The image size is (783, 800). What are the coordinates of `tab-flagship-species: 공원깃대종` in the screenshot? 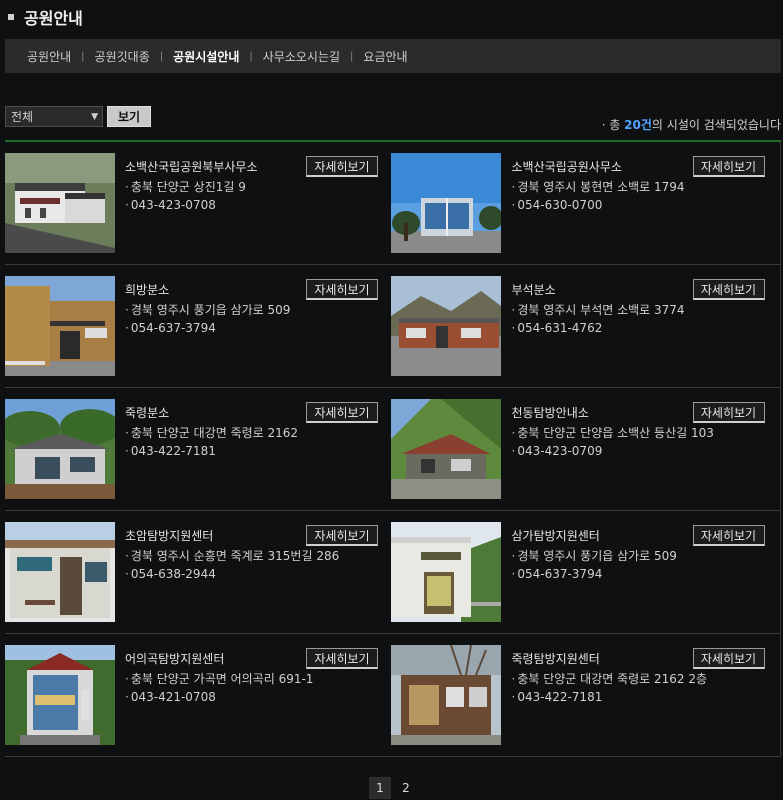 It's located at (122, 56).